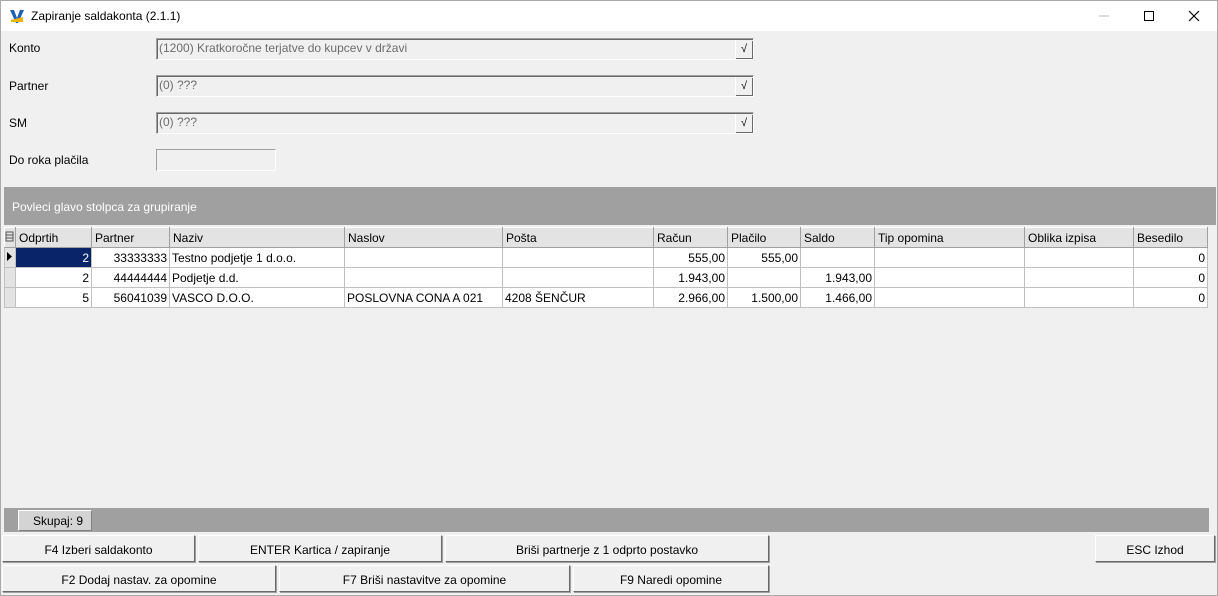 The image size is (1218, 596). What do you see at coordinates (58, 521) in the screenshot?
I see `total-count: Skupaj: 9` at bounding box center [58, 521].